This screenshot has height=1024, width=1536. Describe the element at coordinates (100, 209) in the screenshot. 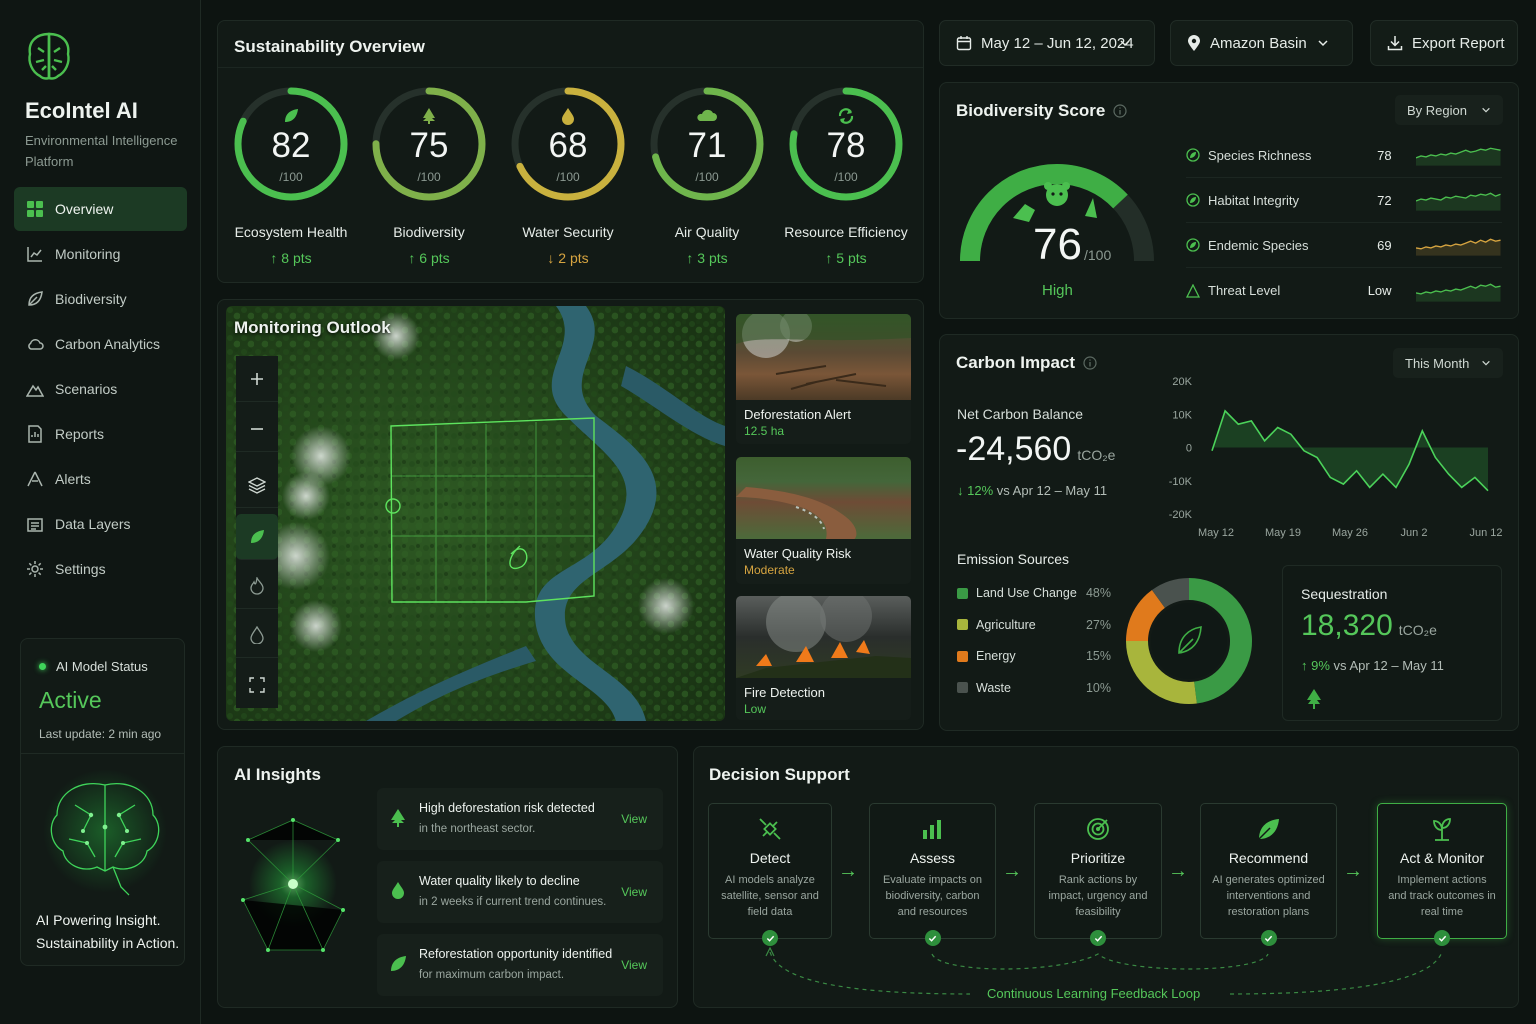

I see `sidebar-item-overview: Overview` at that location.